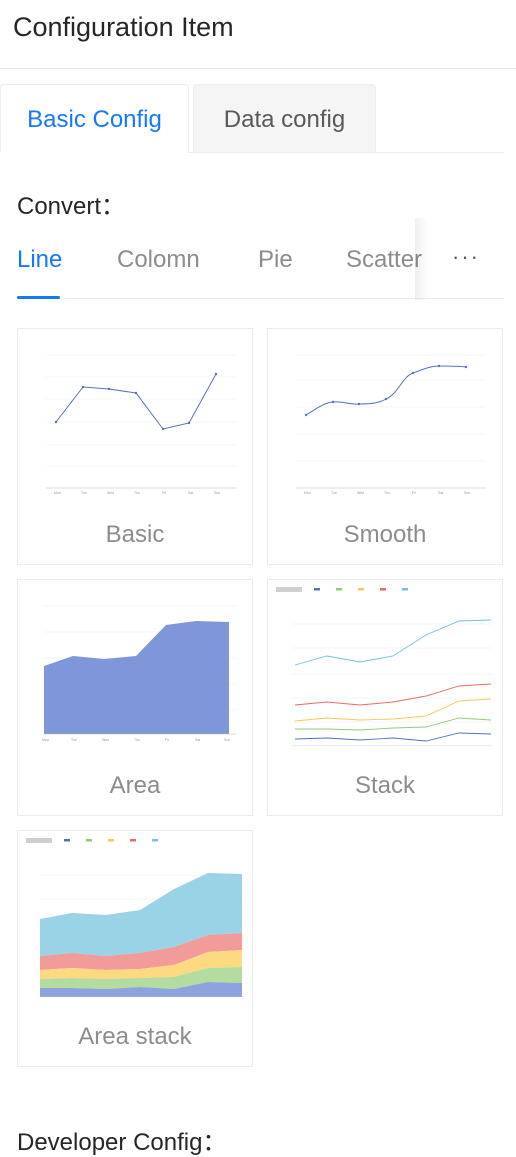 The height and width of the screenshot is (1157, 516). What do you see at coordinates (123, 27) in the screenshot?
I see `panel-title: Configuration Item` at bounding box center [123, 27].